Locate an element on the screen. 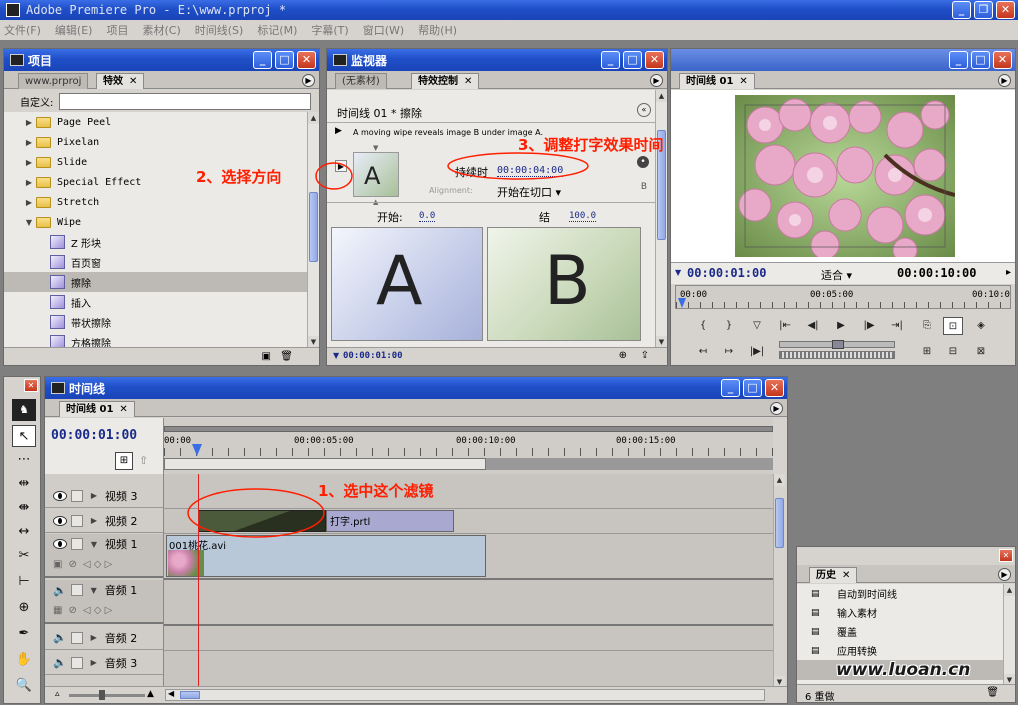  annotation-step1: 1、选中这个滤镜 is located at coordinates (376, 491).